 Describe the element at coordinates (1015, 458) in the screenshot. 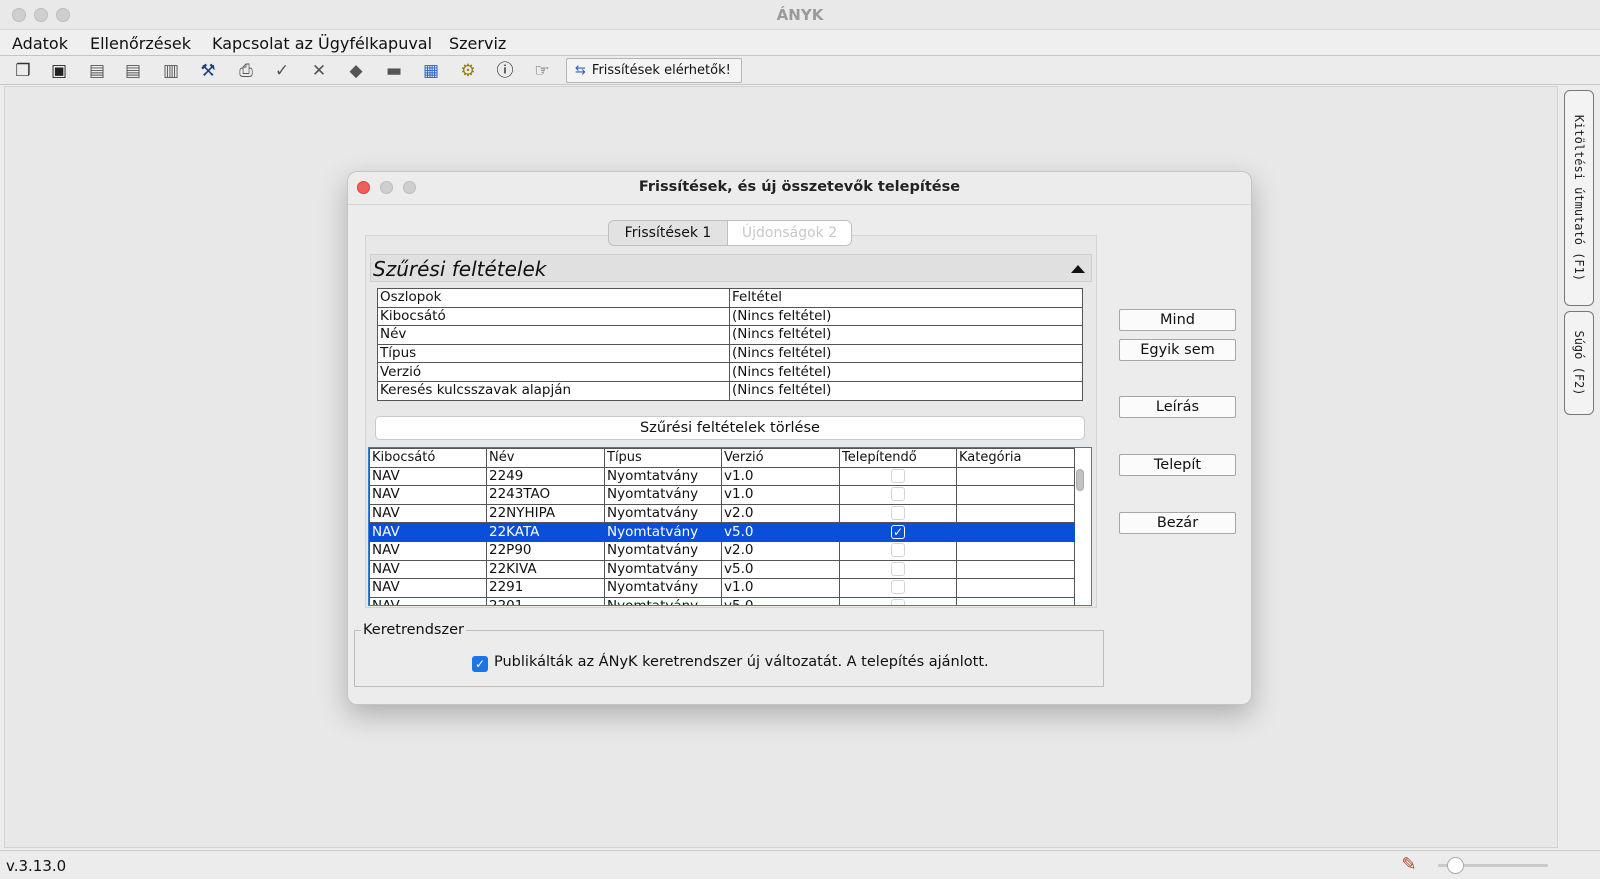

I see `header-category: Kategória` at that location.